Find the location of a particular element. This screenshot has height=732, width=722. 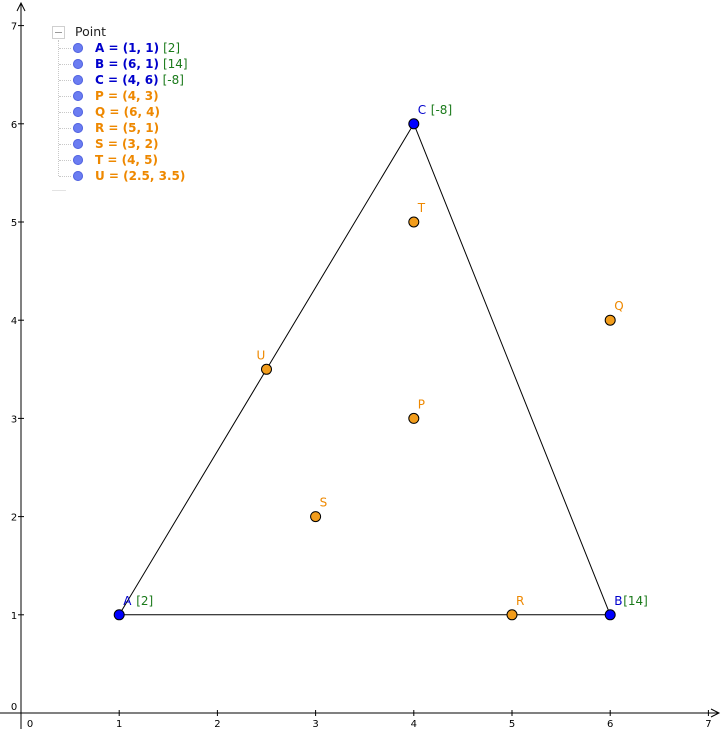

y-tick-label: 0 is located at coordinates (14, 707).